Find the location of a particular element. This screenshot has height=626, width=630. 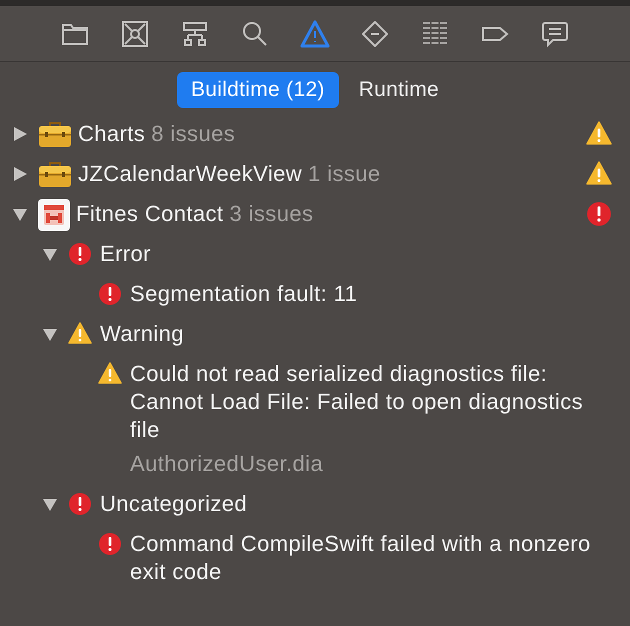

diamond-icon is located at coordinates (375, 33).